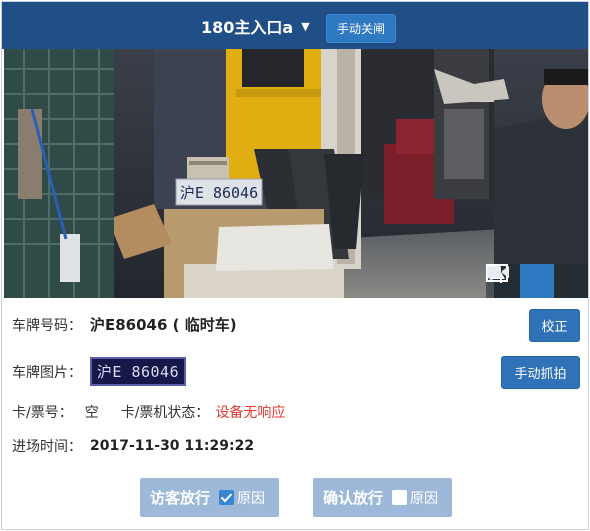 The image size is (590, 531). I want to click on plate-image: 沪E 86046, so click(138, 371).